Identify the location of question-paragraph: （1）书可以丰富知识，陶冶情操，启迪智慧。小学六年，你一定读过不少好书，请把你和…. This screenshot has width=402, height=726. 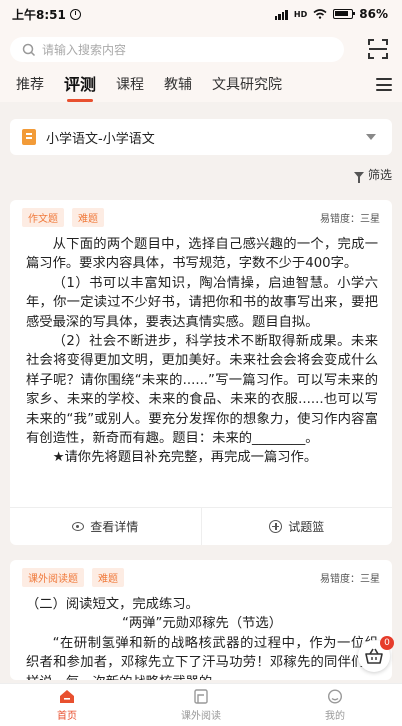
(202, 302).